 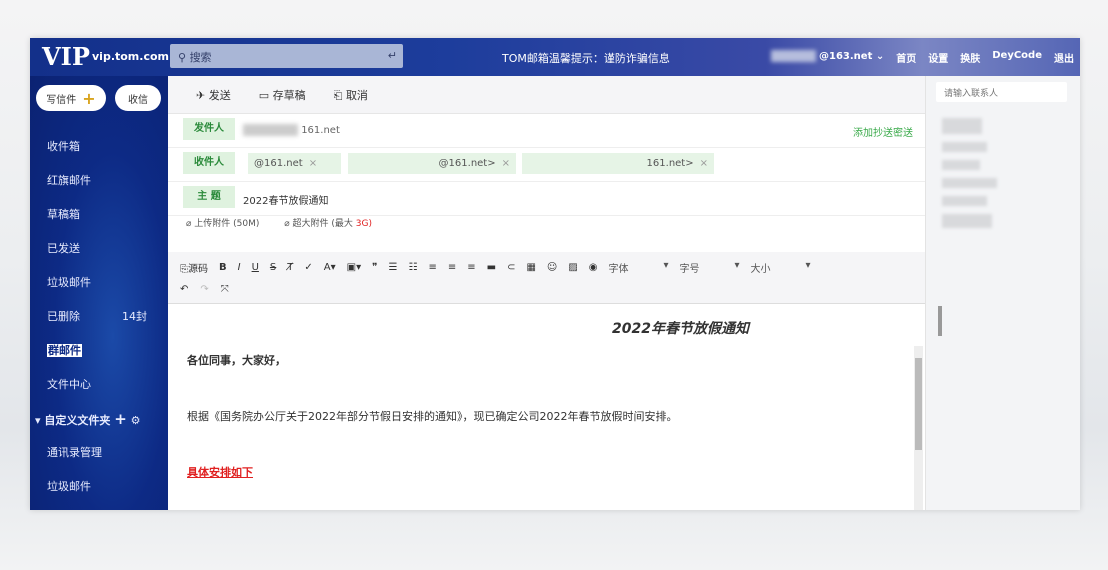 What do you see at coordinates (66, 56) in the screenshot?
I see `vip-logo: VIP` at bounding box center [66, 56].